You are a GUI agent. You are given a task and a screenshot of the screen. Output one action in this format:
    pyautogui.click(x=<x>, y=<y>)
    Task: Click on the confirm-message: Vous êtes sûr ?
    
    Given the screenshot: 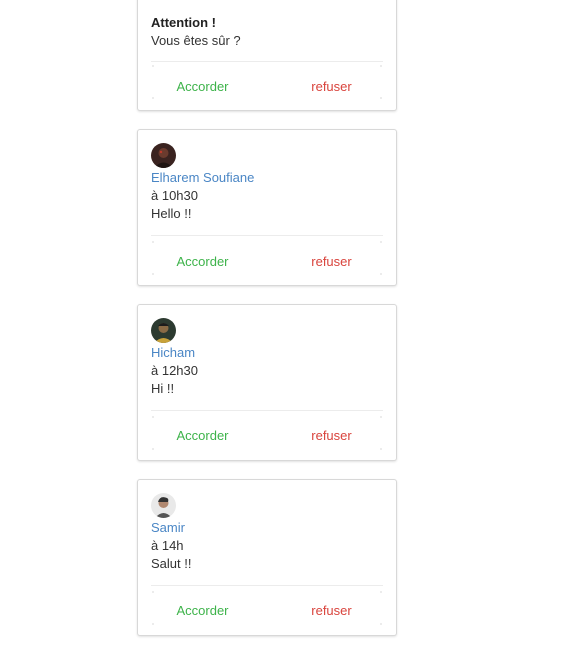 What is the action you would take?
    pyautogui.click(x=196, y=40)
    